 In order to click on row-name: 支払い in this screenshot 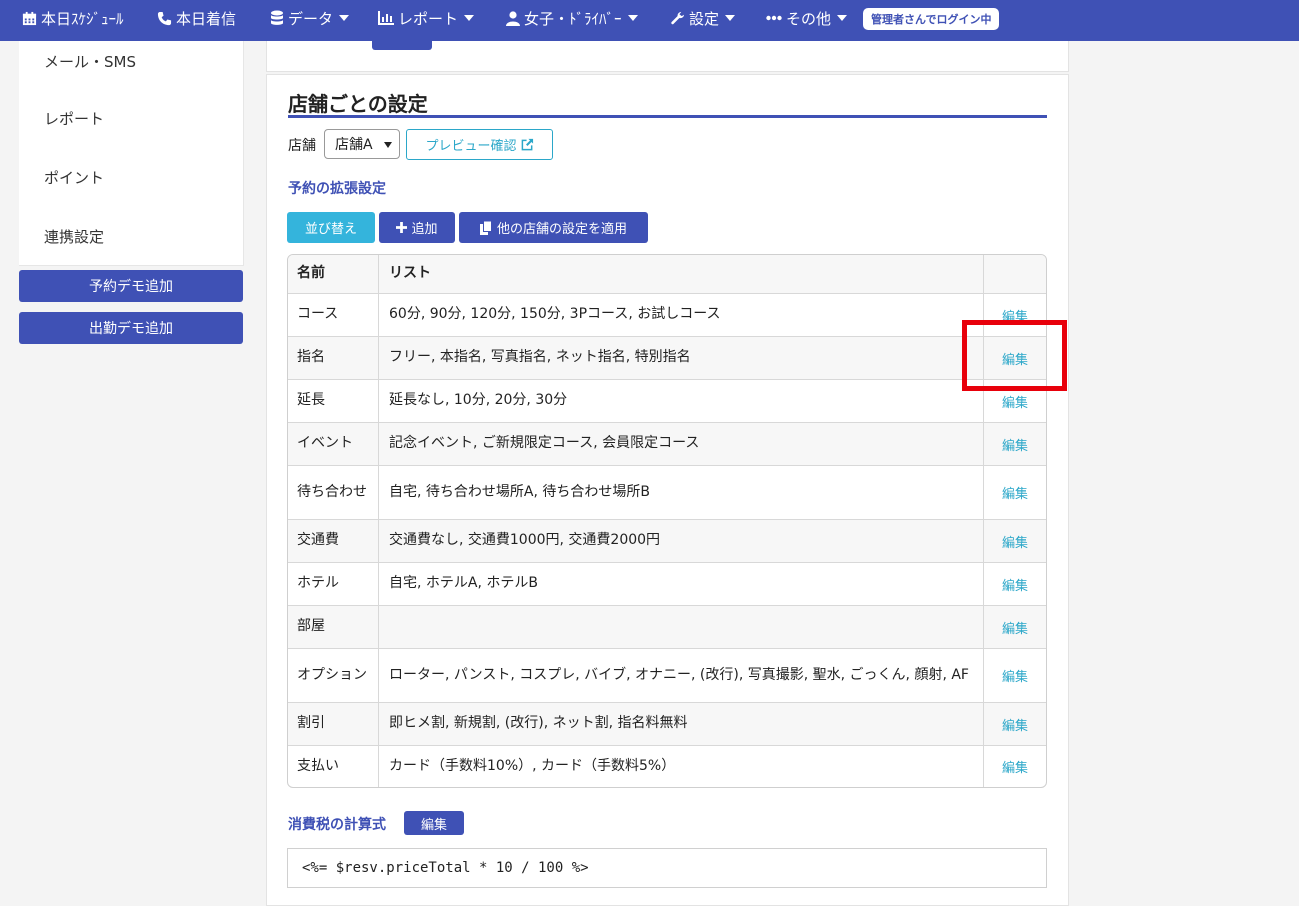, I will do `click(333, 766)`.